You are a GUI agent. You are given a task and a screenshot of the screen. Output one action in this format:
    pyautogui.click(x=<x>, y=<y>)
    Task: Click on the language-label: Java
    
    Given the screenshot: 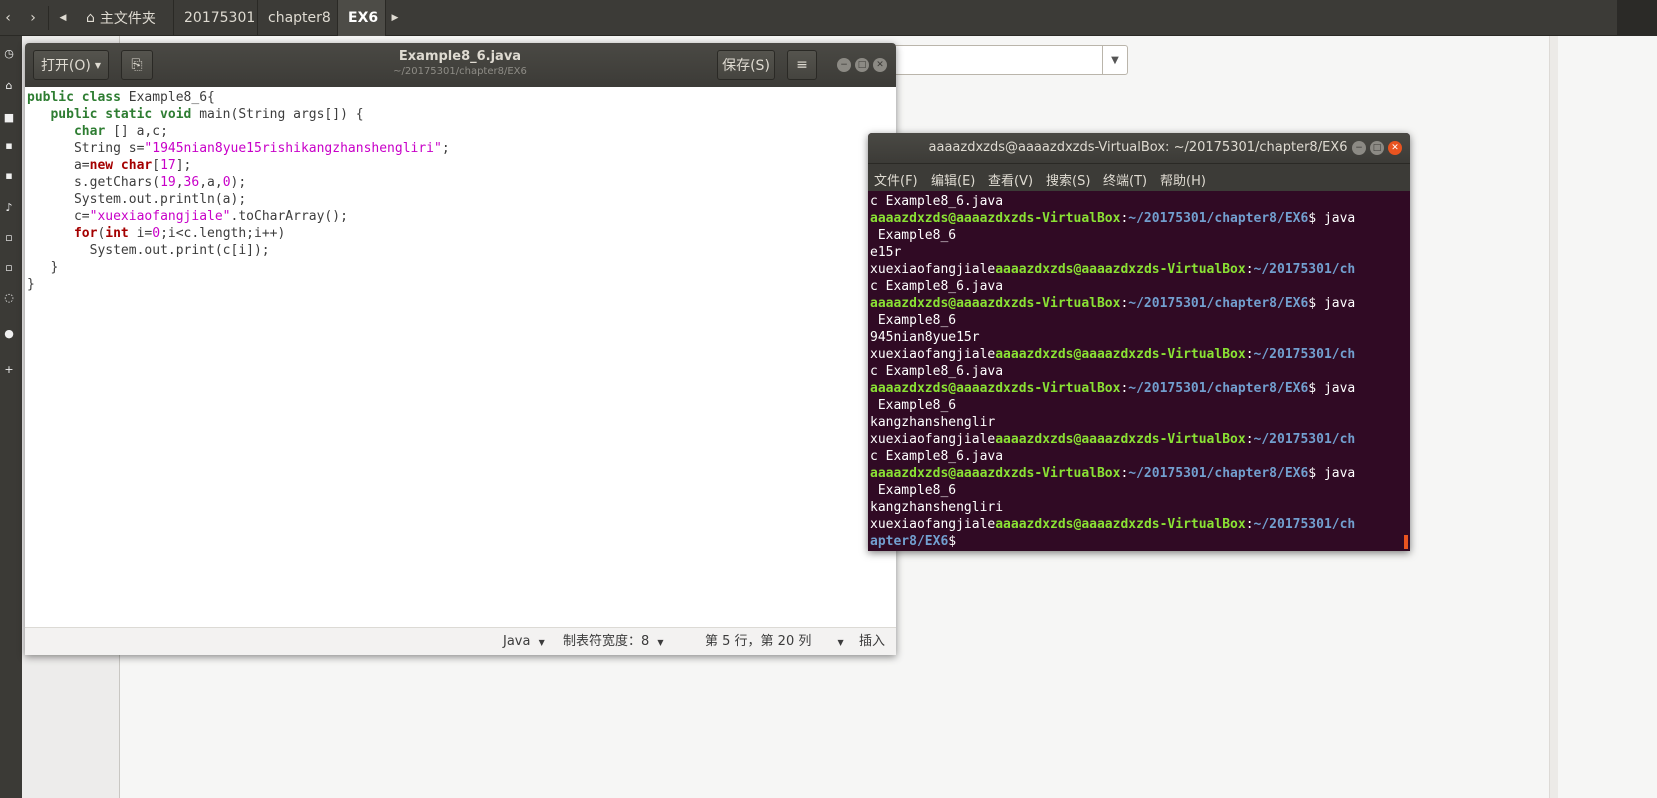 What is the action you would take?
    pyautogui.click(x=517, y=641)
    